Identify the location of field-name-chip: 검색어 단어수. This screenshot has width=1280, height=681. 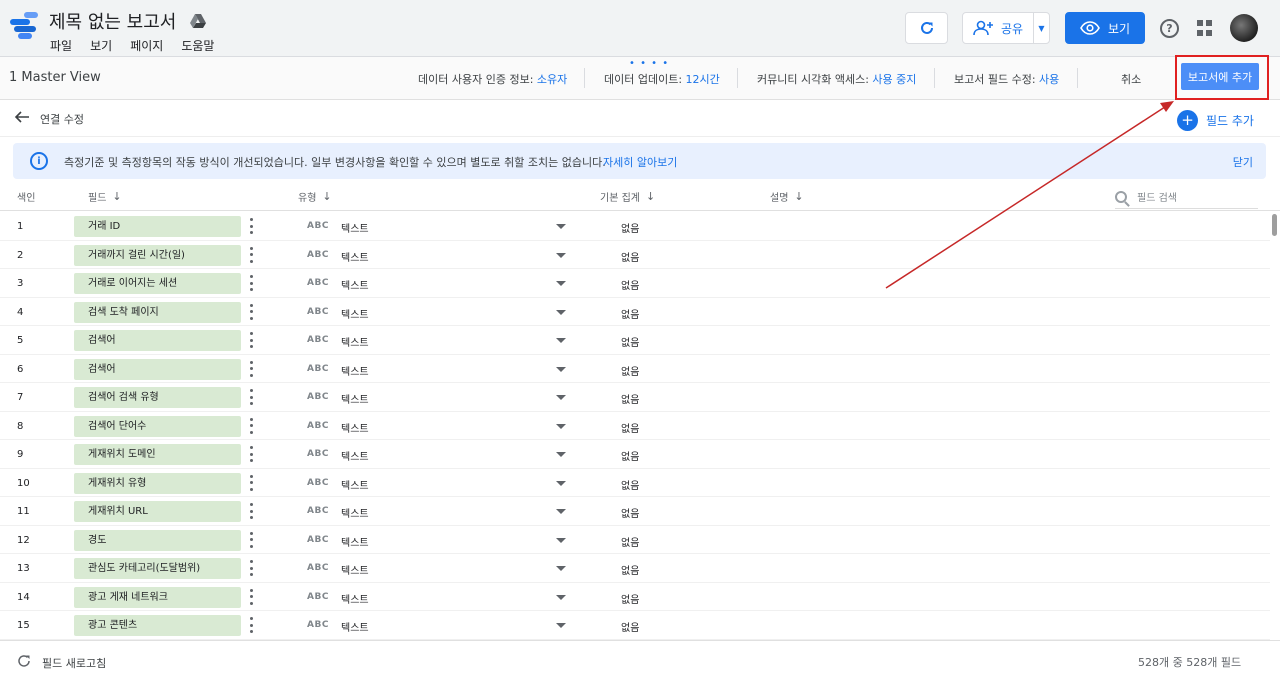
(157, 426).